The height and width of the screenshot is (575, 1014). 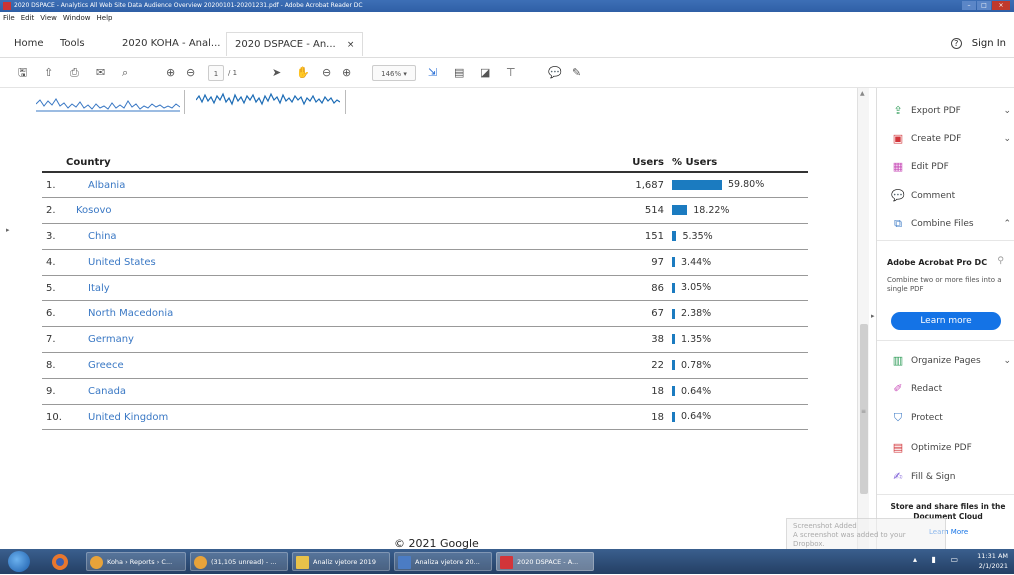 I want to click on tool-redact: ✐ Redact, so click(x=951, y=389).